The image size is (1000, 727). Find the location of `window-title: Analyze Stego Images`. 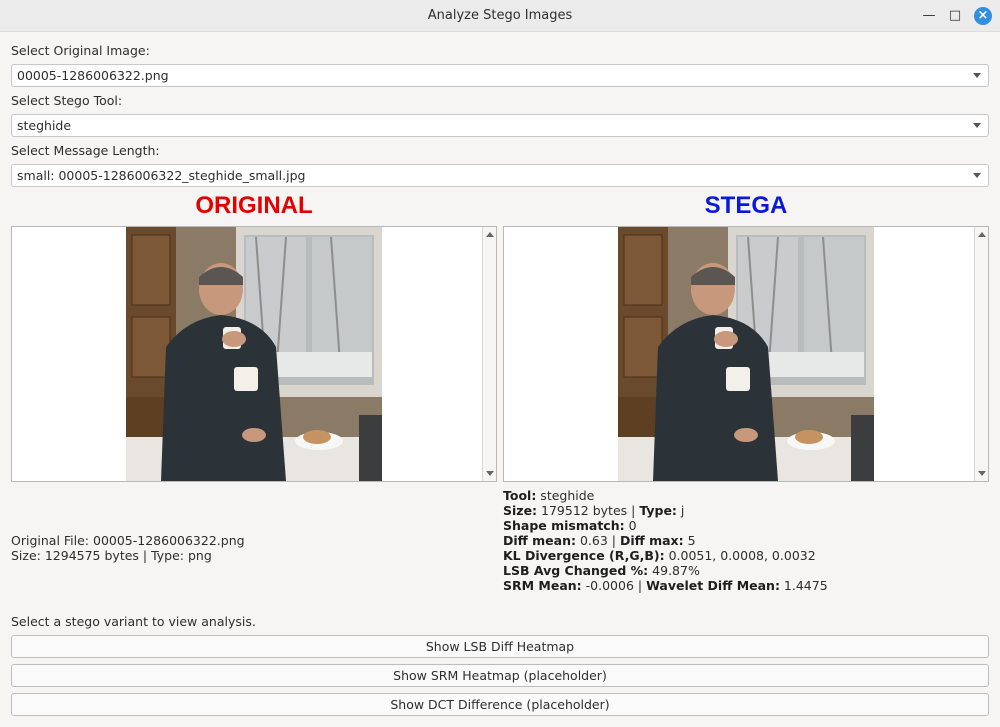

window-title: Analyze Stego Images is located at coordinates (500, 15).